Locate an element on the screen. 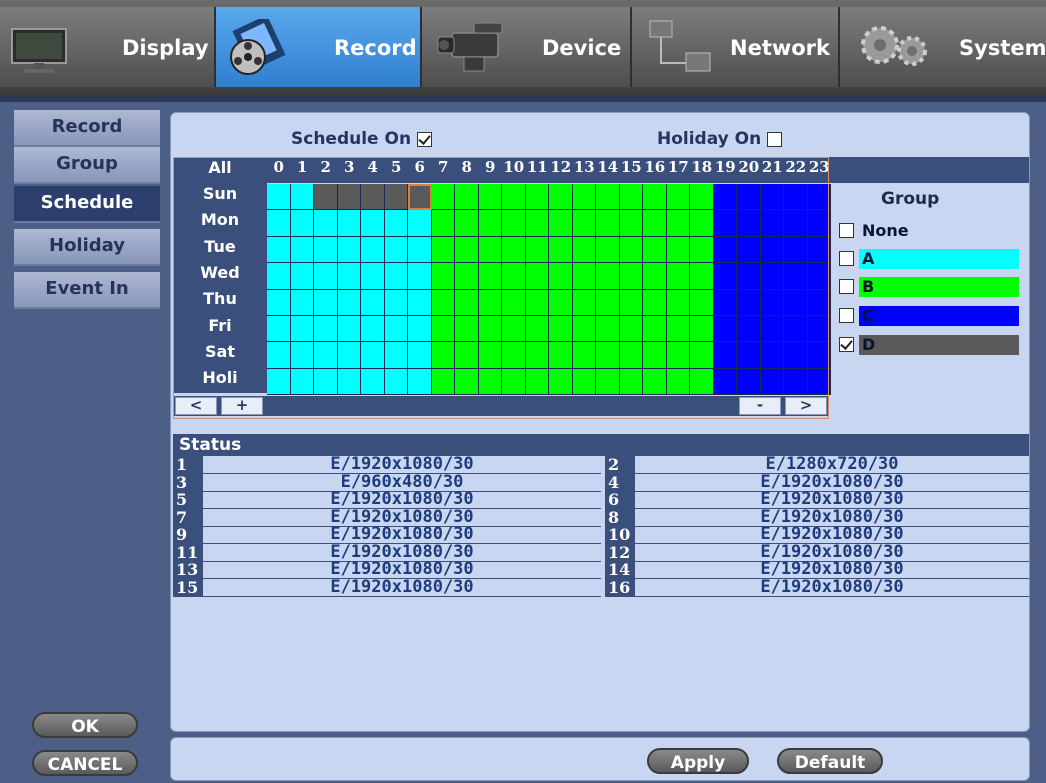 Image resolution: width=1046 pixels, height=783 pixels. status-channel-number: 16 is located at coordinates (620, 587).